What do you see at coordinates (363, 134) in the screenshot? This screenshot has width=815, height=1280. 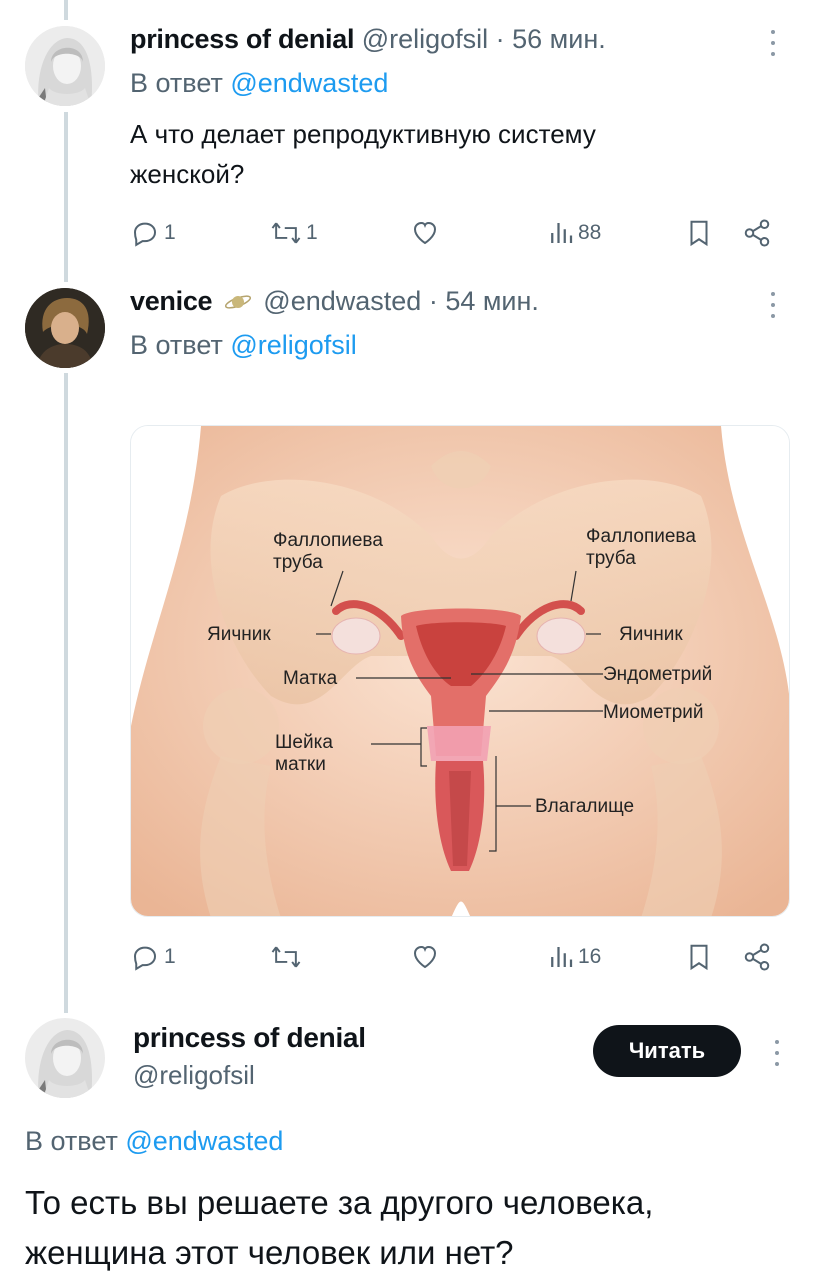 I see `tweet-text-line: А что делает репродуктивную систему` at bounding box center [363, 134].